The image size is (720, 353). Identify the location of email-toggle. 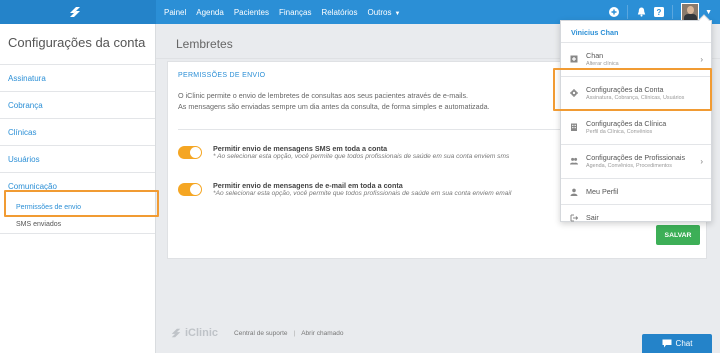
(190, 189).